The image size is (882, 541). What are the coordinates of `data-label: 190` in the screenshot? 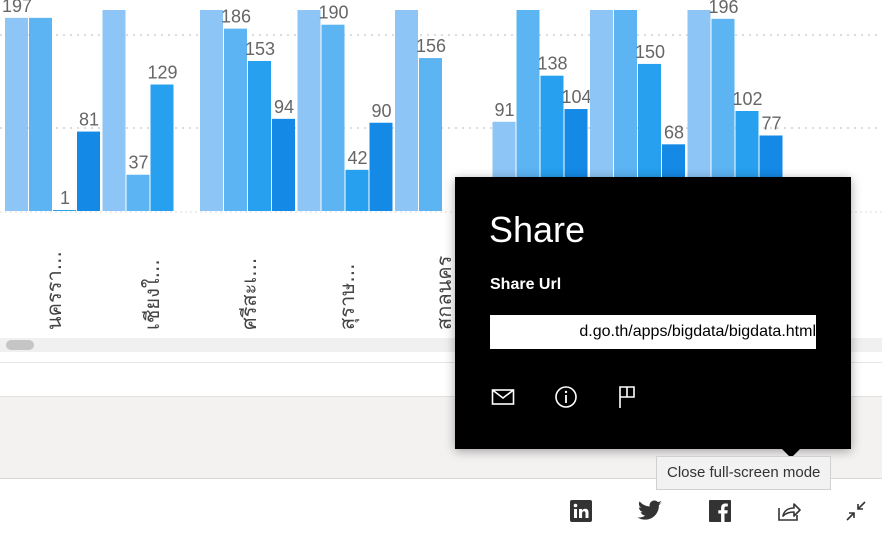 It's located at (333, 13).